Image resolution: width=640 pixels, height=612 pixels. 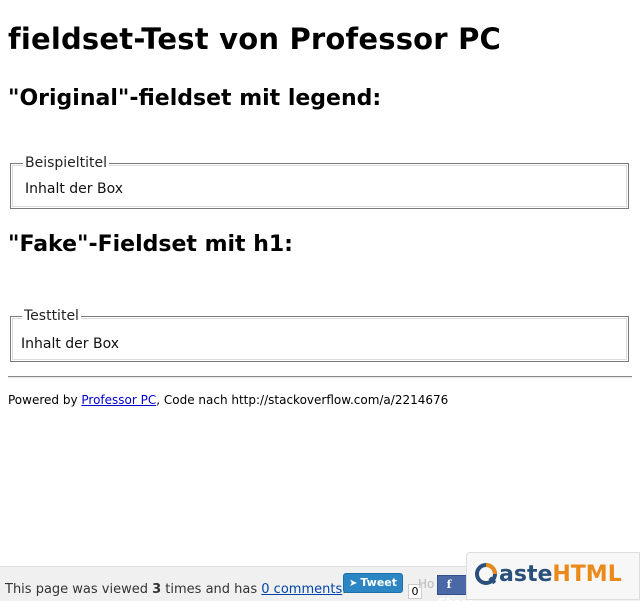 I want to click on fieldset-fake: Testtitel Inhalt der Box, so click(x=319, y=335).